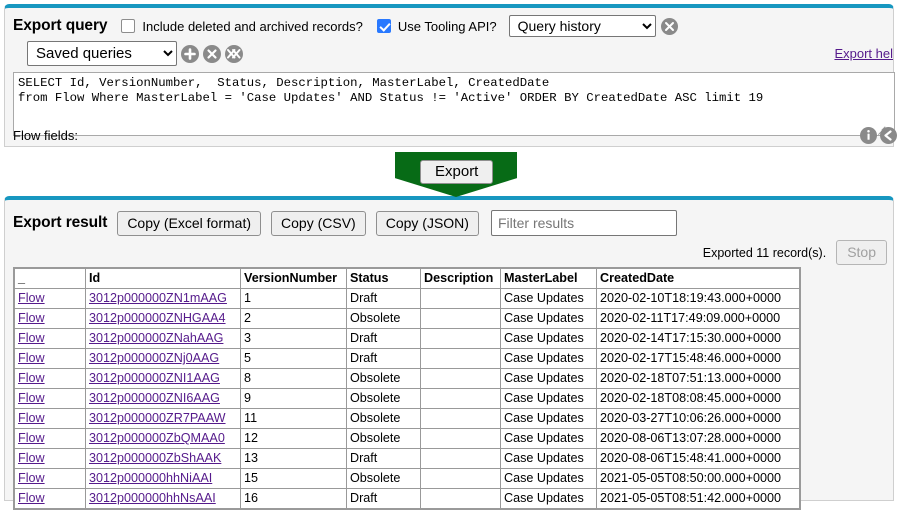 The image size is (898, 510). I want to click on cell-id-link: 3012p000000hhNsAAI, so click(152, 498).